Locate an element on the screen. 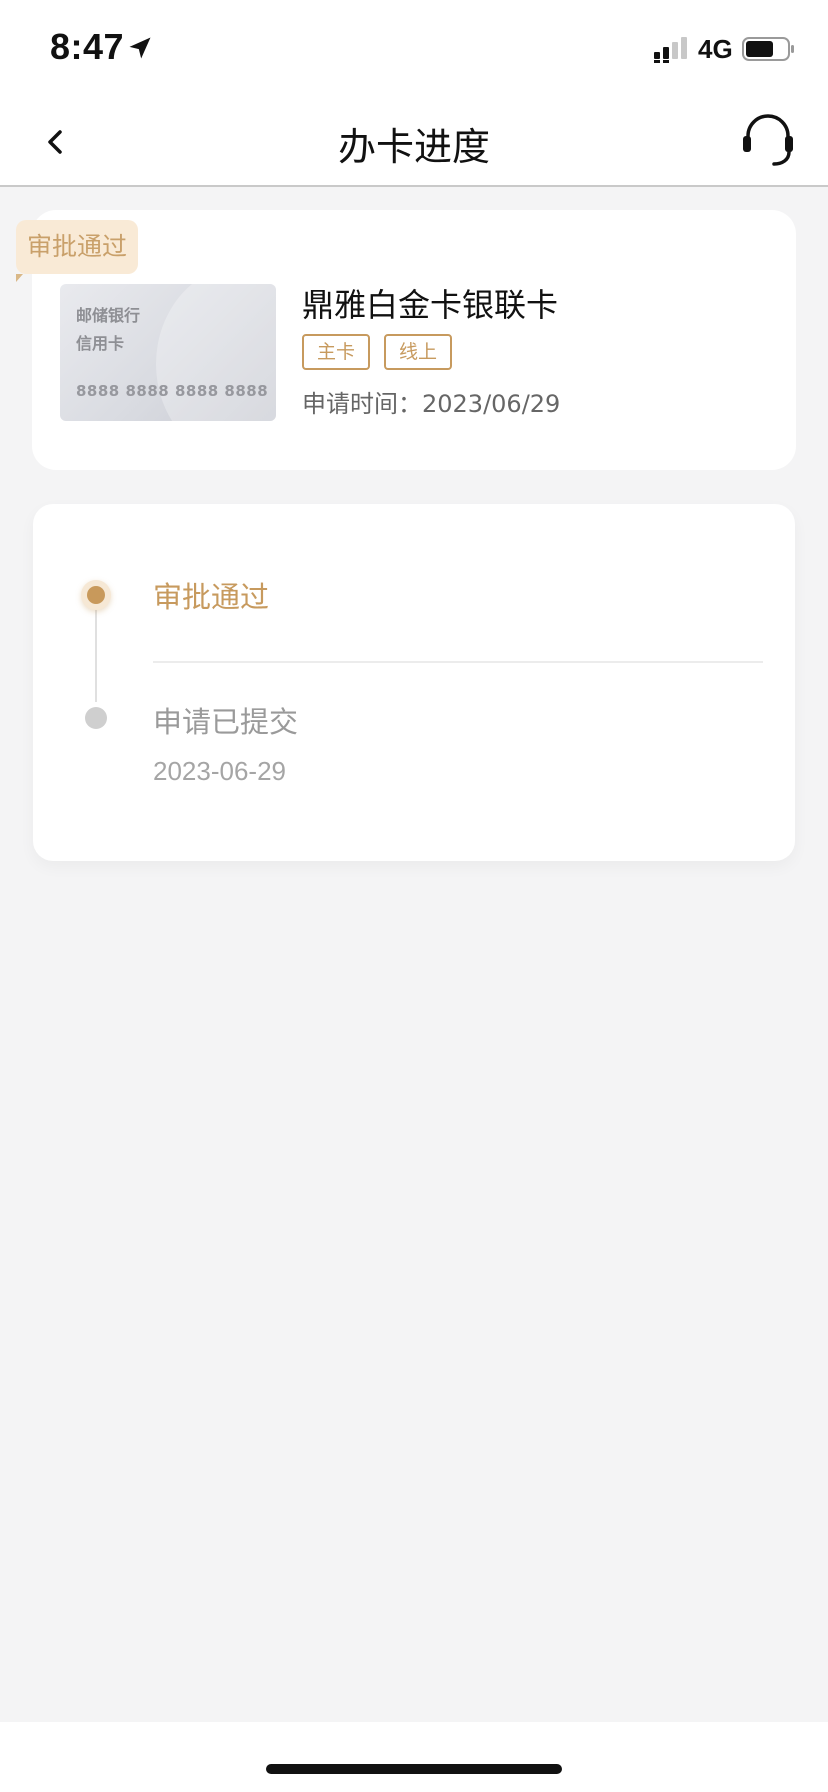  network-label: 4G is located at coordinates (715, 49).